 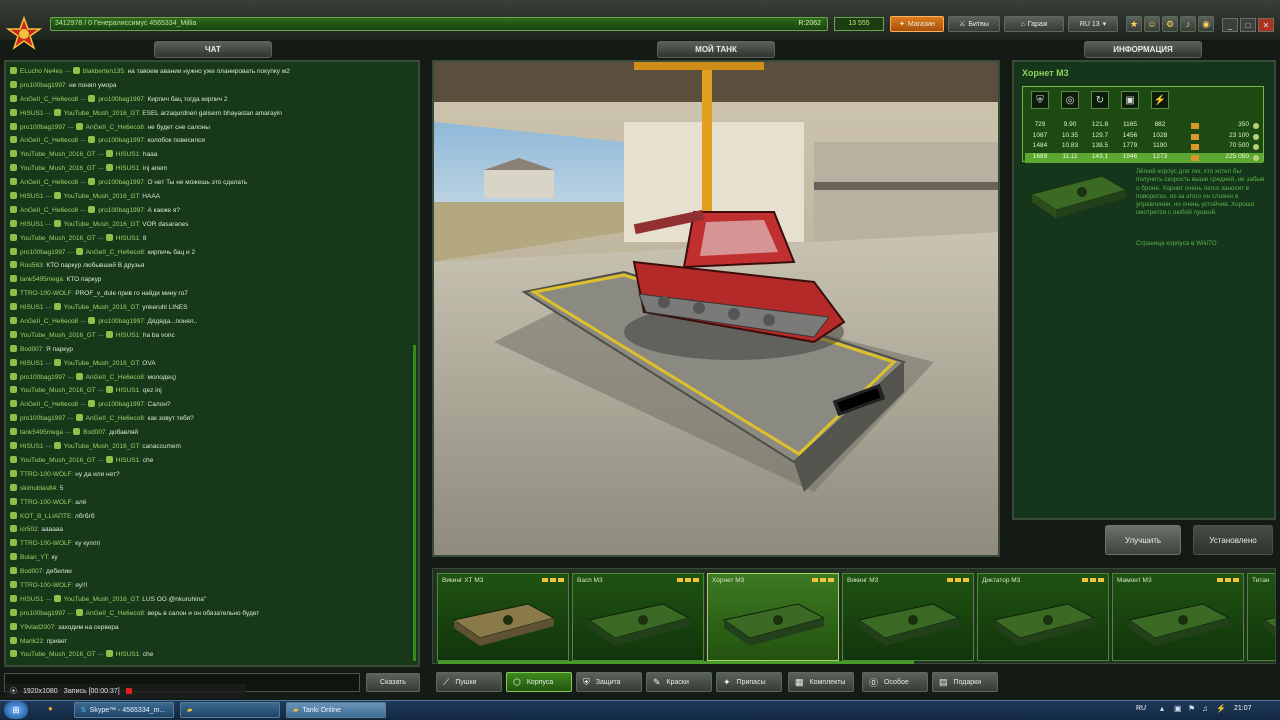 I want to click on language-indicator: RU, so click(x=1141, y=708).